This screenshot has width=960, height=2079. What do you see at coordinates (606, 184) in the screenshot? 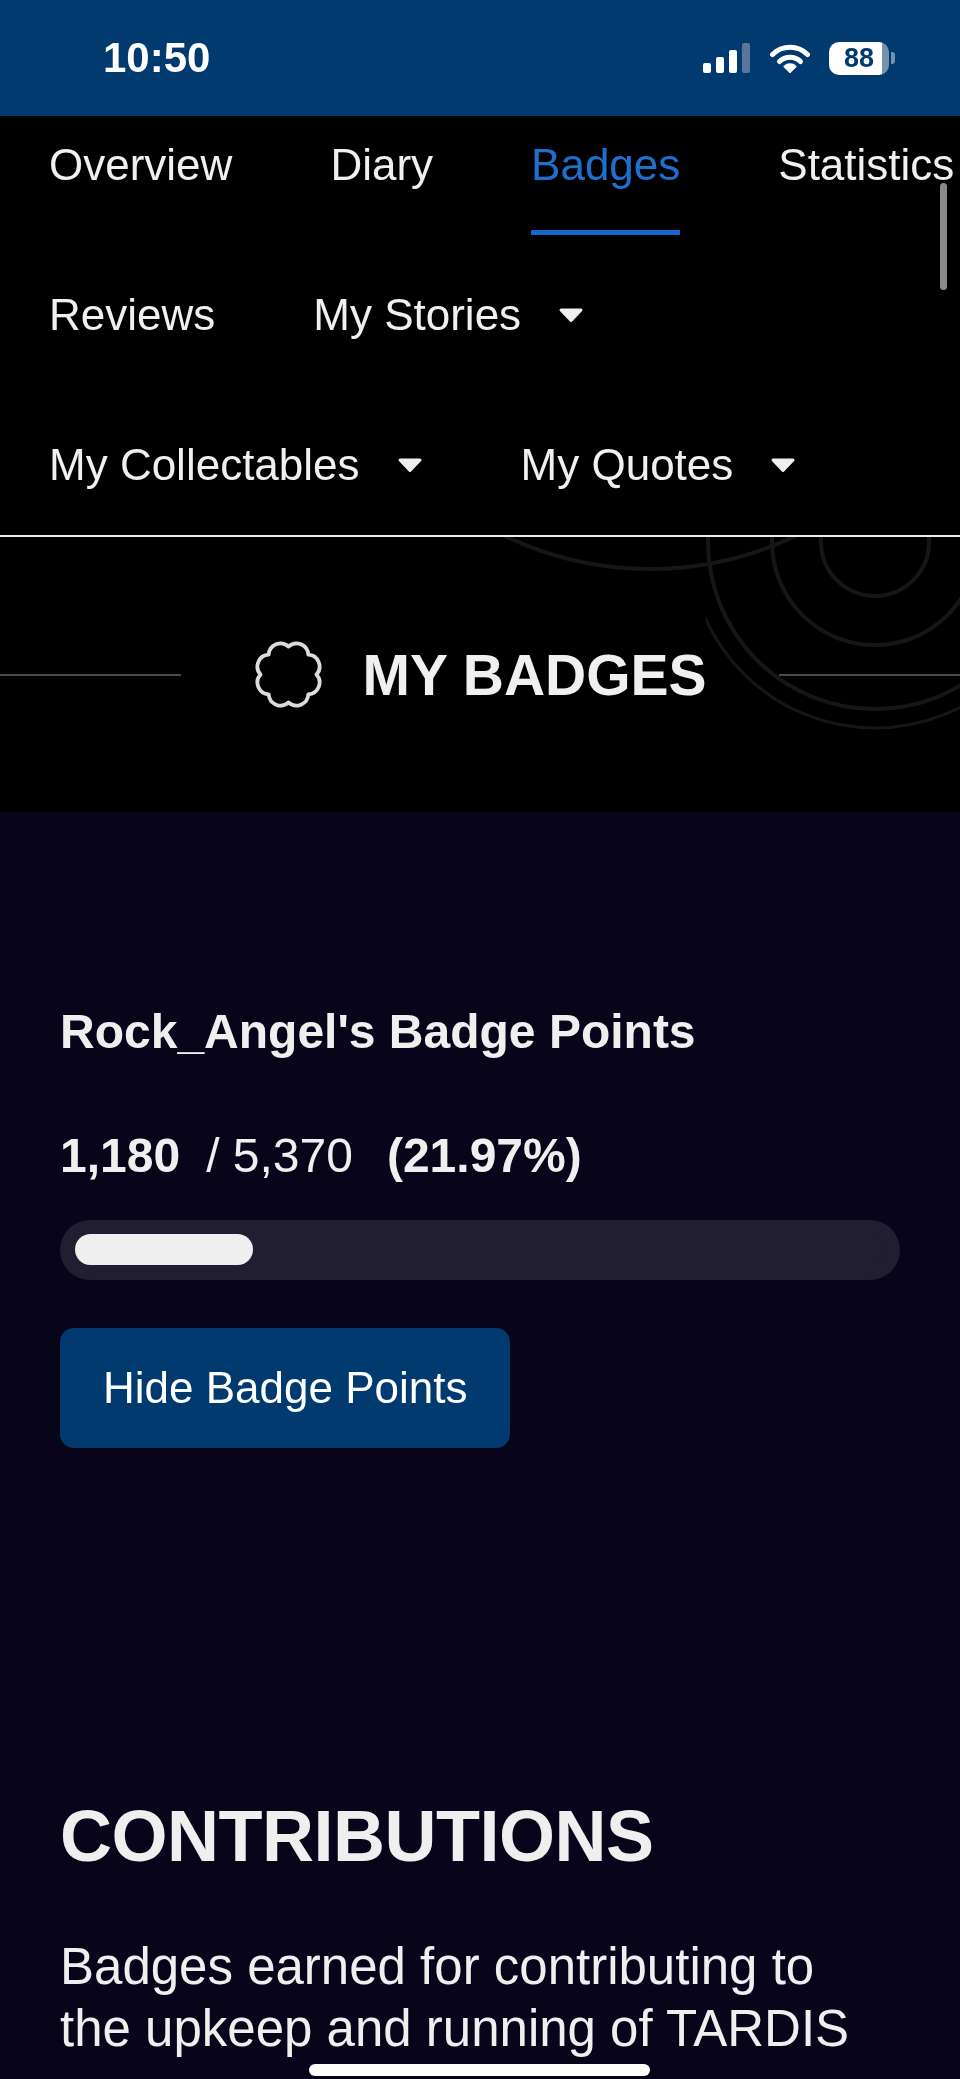
I see `nav-tab: Badges` at bounding box center [606, 184].